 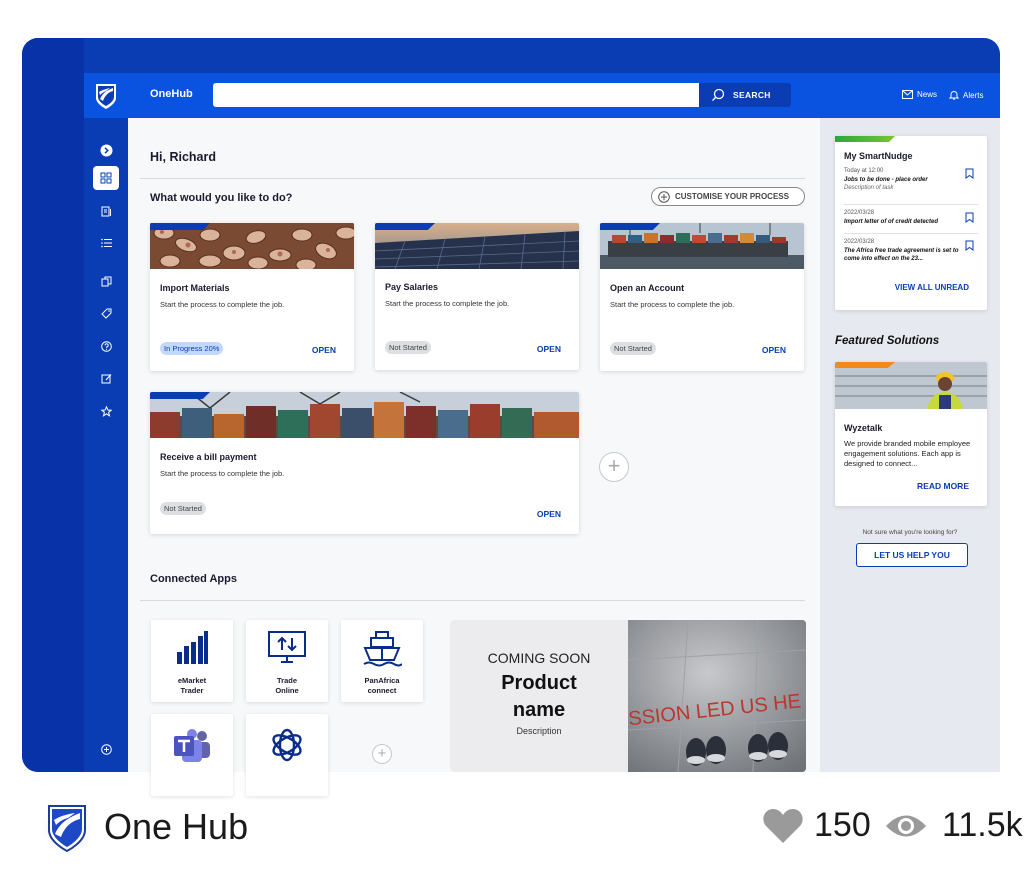 I want to click on app-tile-teams, so click(x=192, y=755).